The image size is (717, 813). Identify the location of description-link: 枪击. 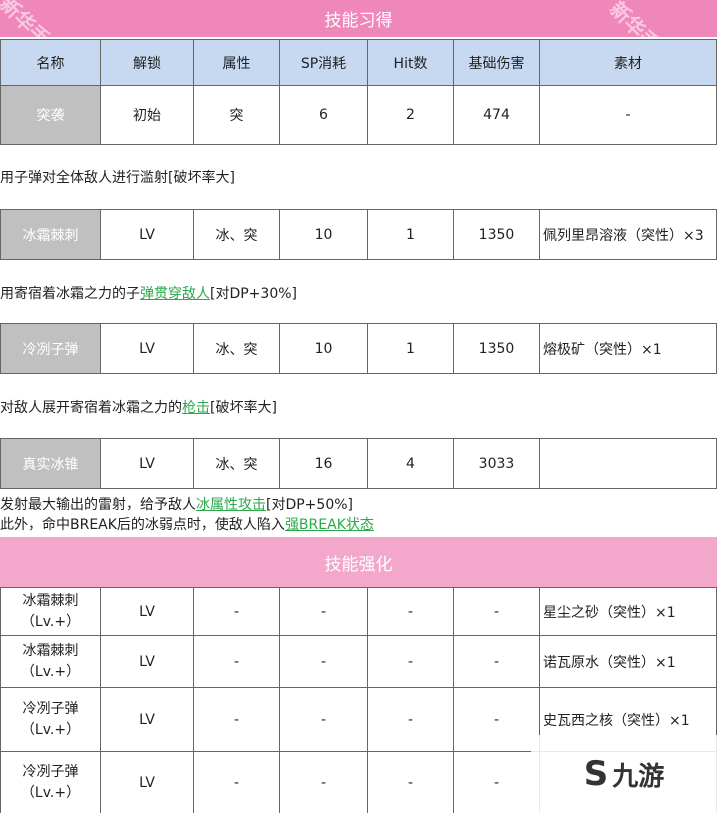
(196, 408).